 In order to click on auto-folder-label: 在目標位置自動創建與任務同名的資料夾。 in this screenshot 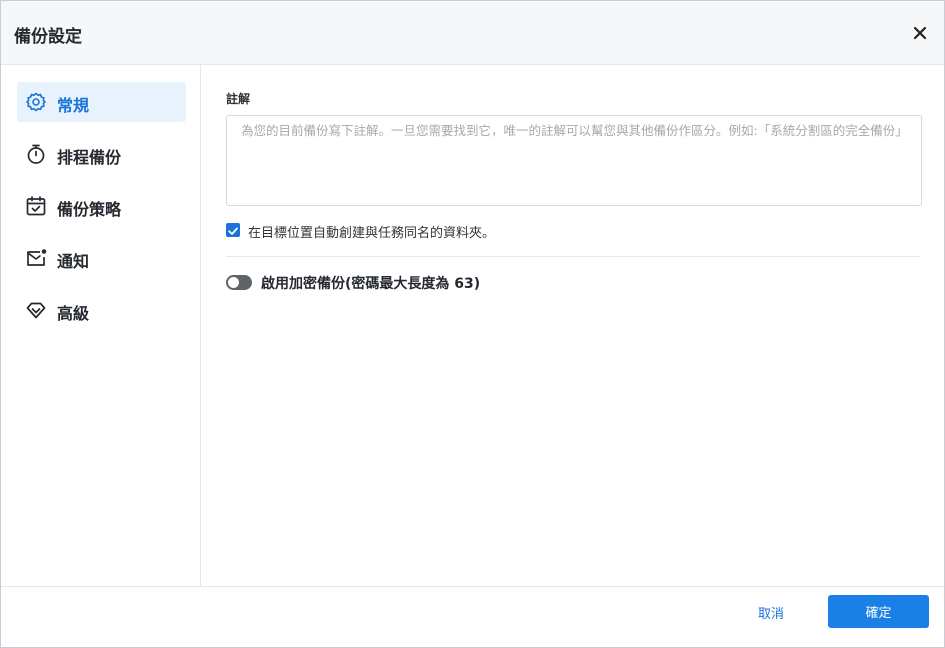, I will do `click(372, 233)`.